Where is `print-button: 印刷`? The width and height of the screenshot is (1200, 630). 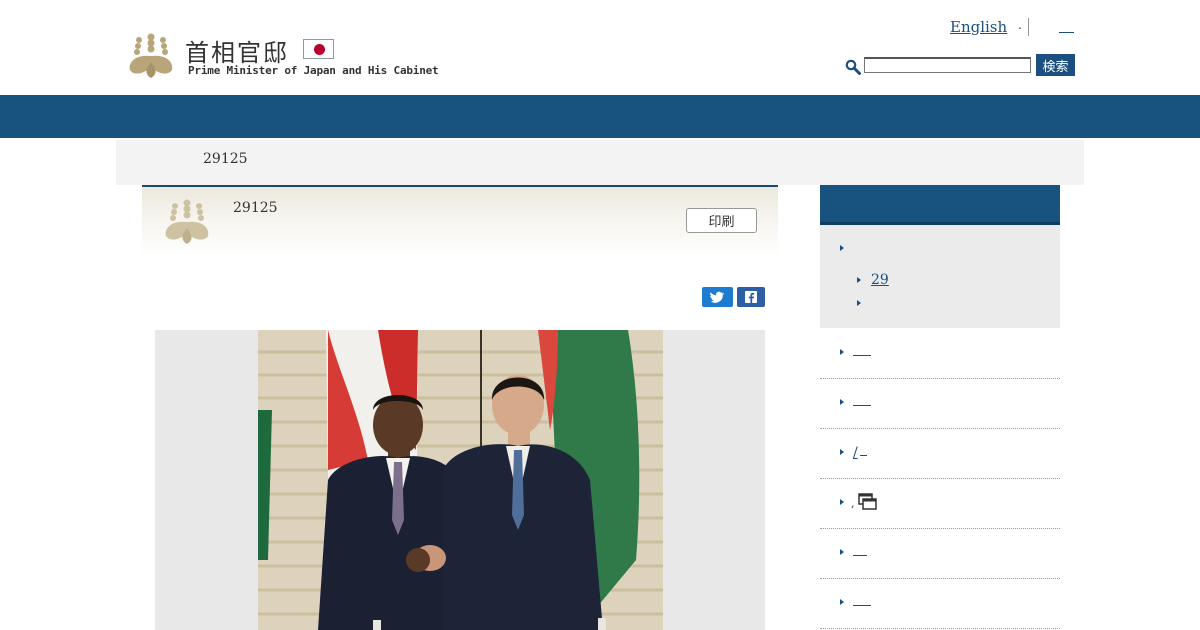
print-button: 印刷 is located at coordinates (721, 220).